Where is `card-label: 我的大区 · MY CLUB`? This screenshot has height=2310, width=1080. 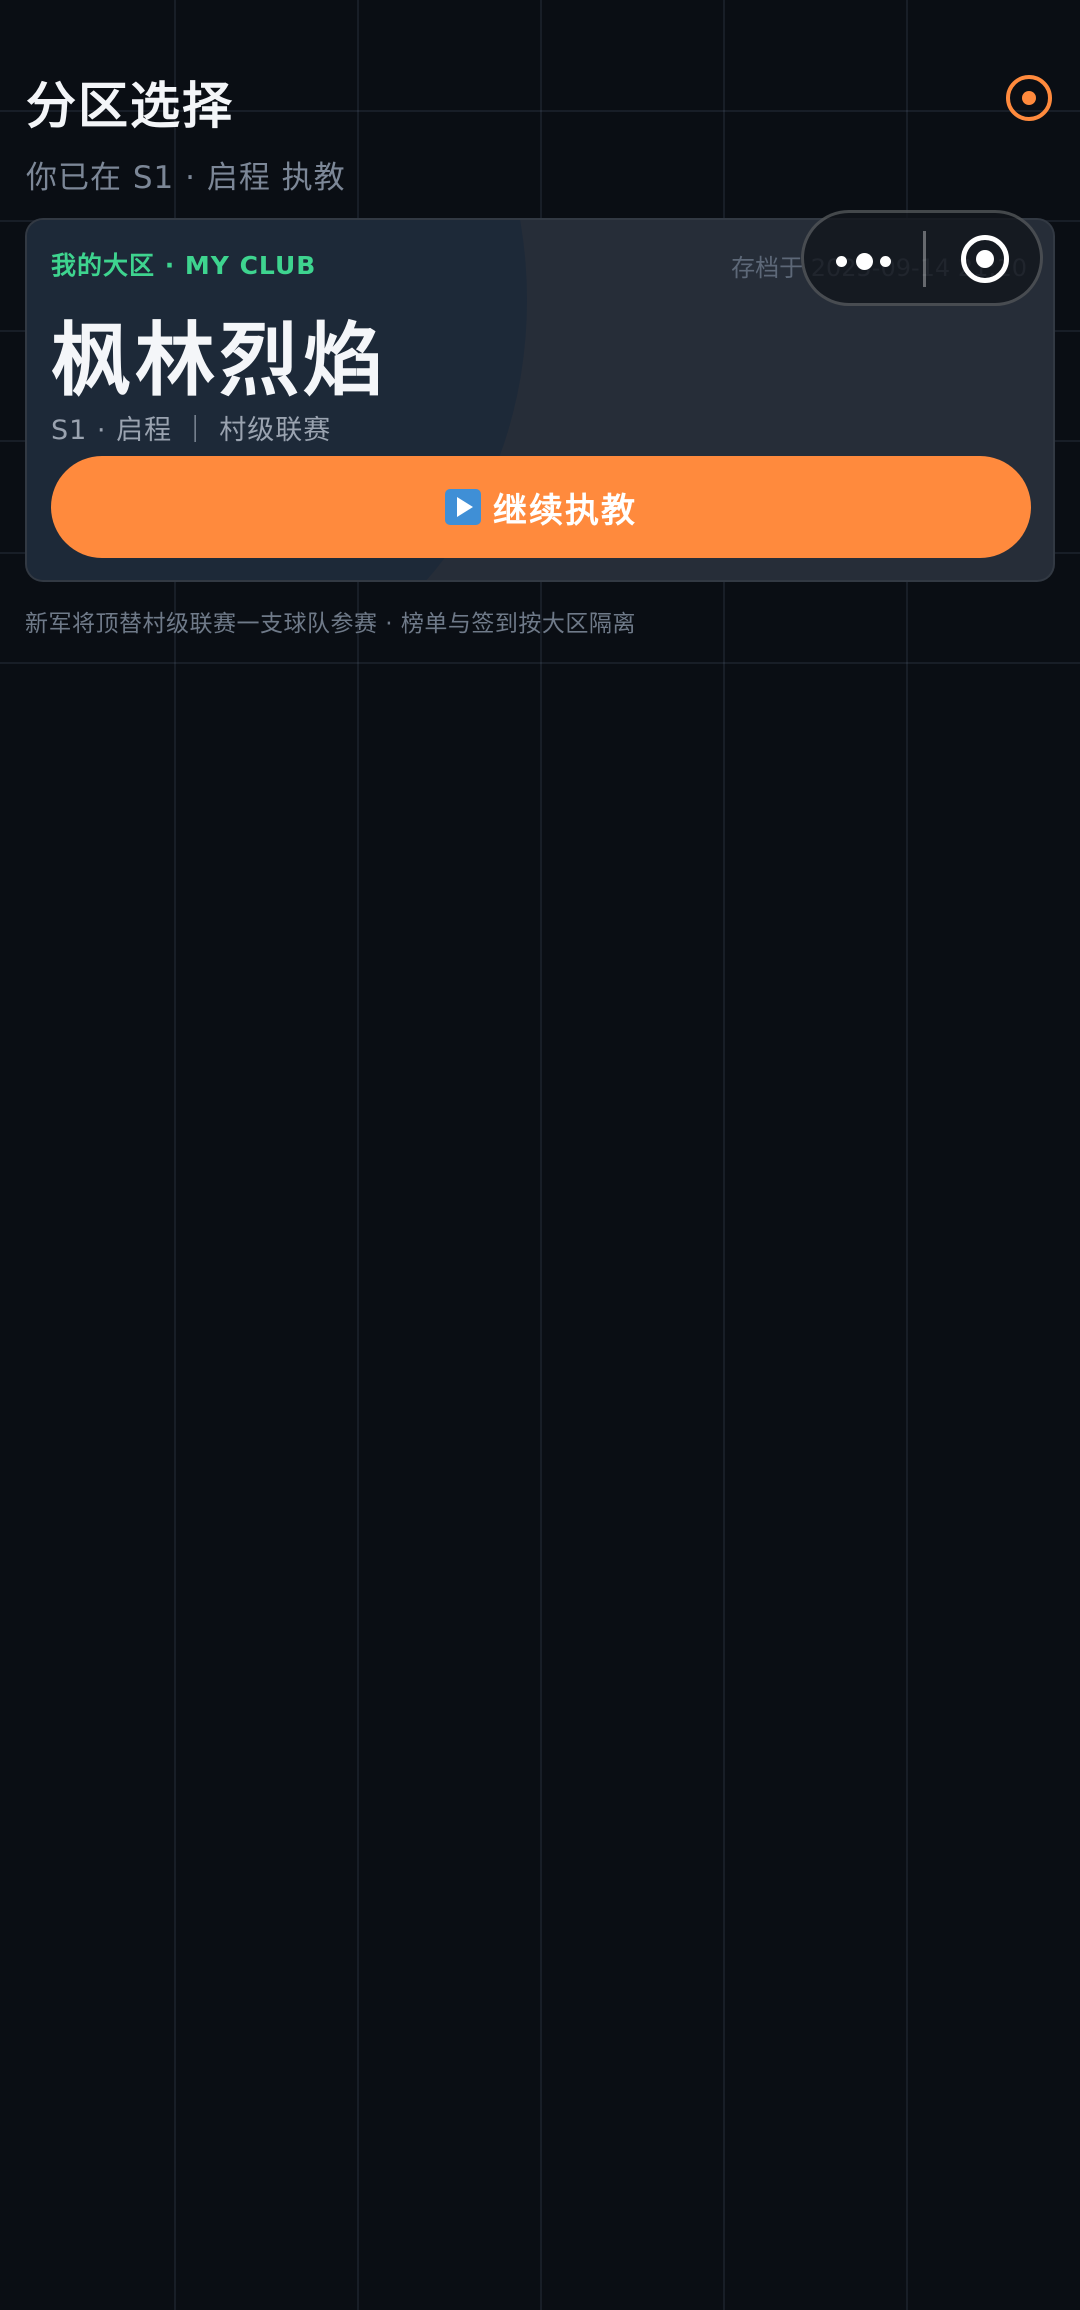 card-label: 我的大区 · MY CLUB is located at coordinates (184, 265).